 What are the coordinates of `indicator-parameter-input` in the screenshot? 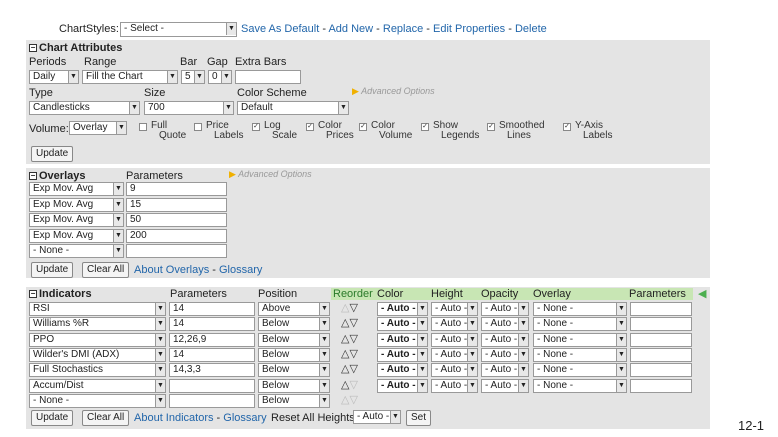 It's located at (212, 385).